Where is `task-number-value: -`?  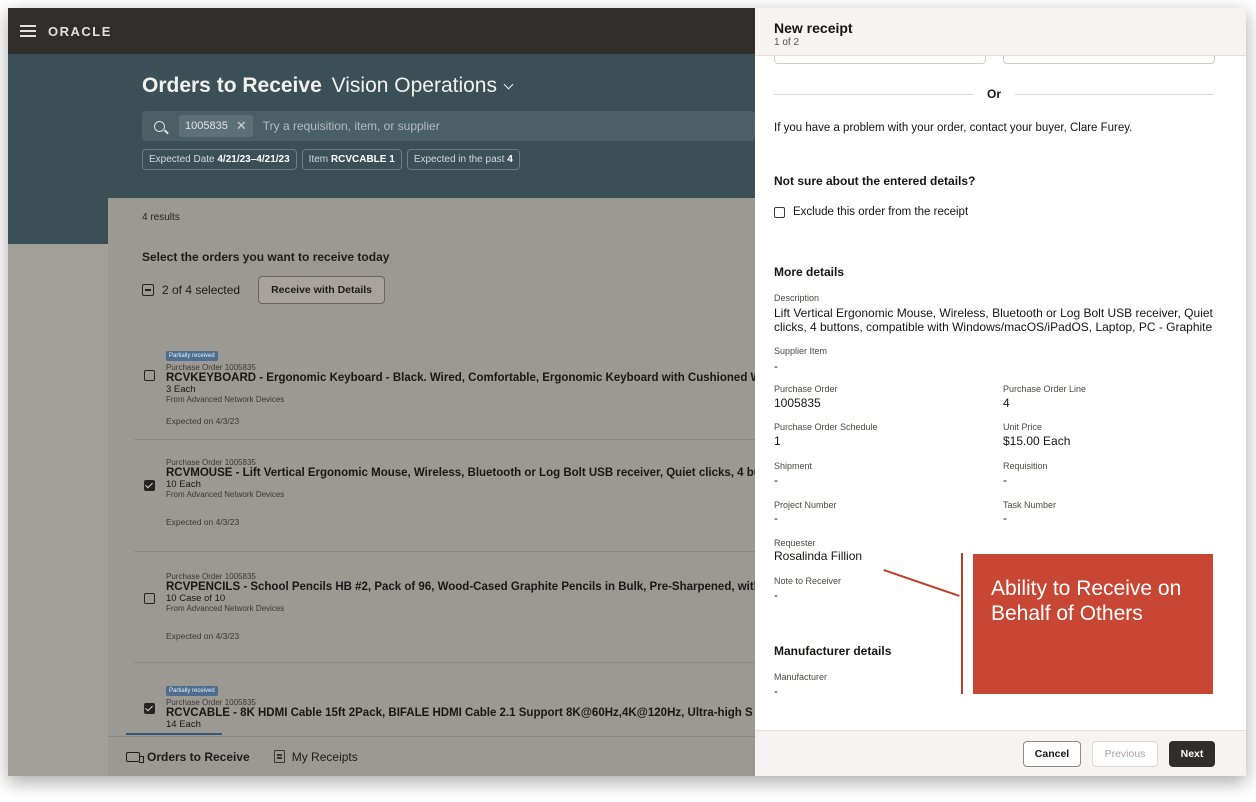
task-number-value: - is located at coordinates (1005, 518).